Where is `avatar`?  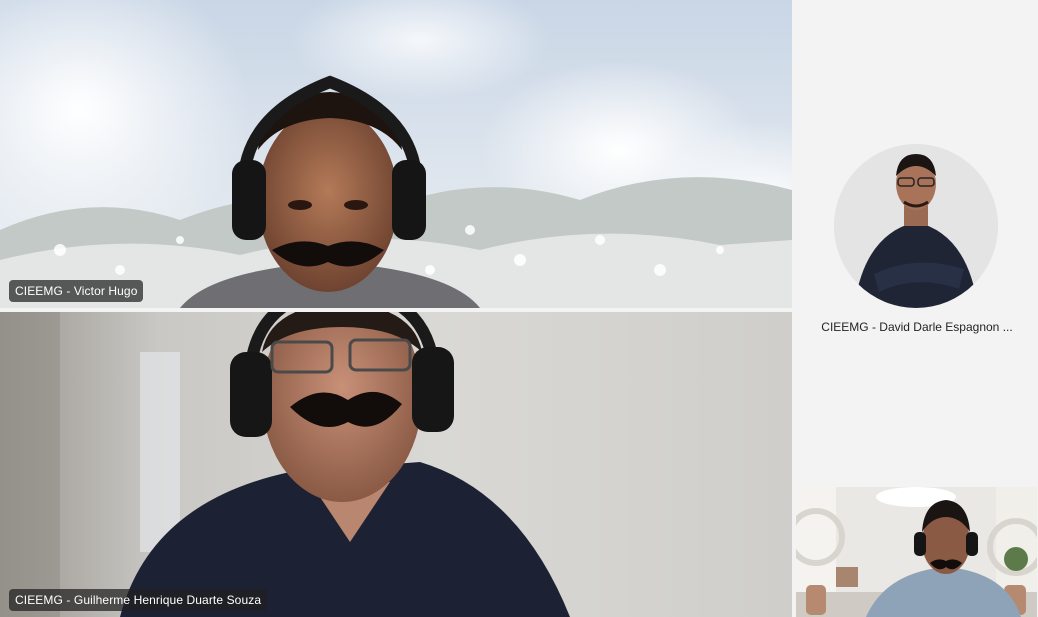 avatar is located at coordinates (916, 226).